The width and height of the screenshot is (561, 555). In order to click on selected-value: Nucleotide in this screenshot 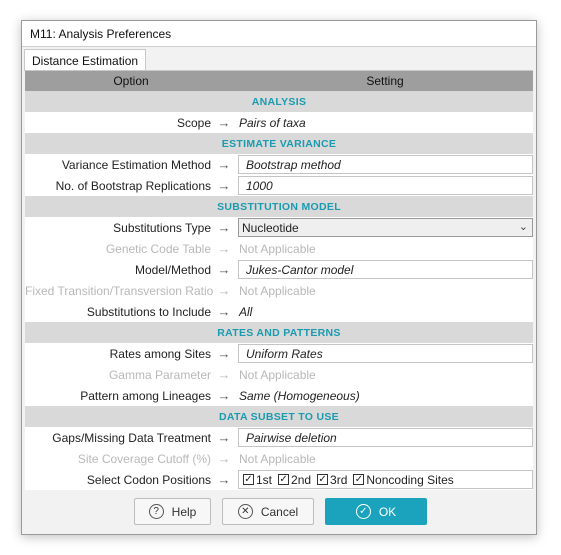, I will do `click(270, 227)`.